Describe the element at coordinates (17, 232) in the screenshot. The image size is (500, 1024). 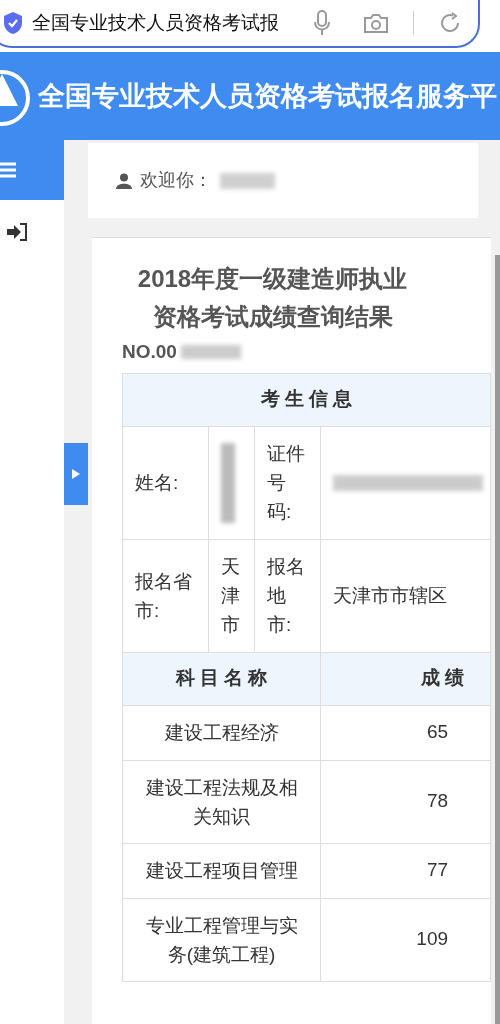
I see `sign-in-icon` at that location.